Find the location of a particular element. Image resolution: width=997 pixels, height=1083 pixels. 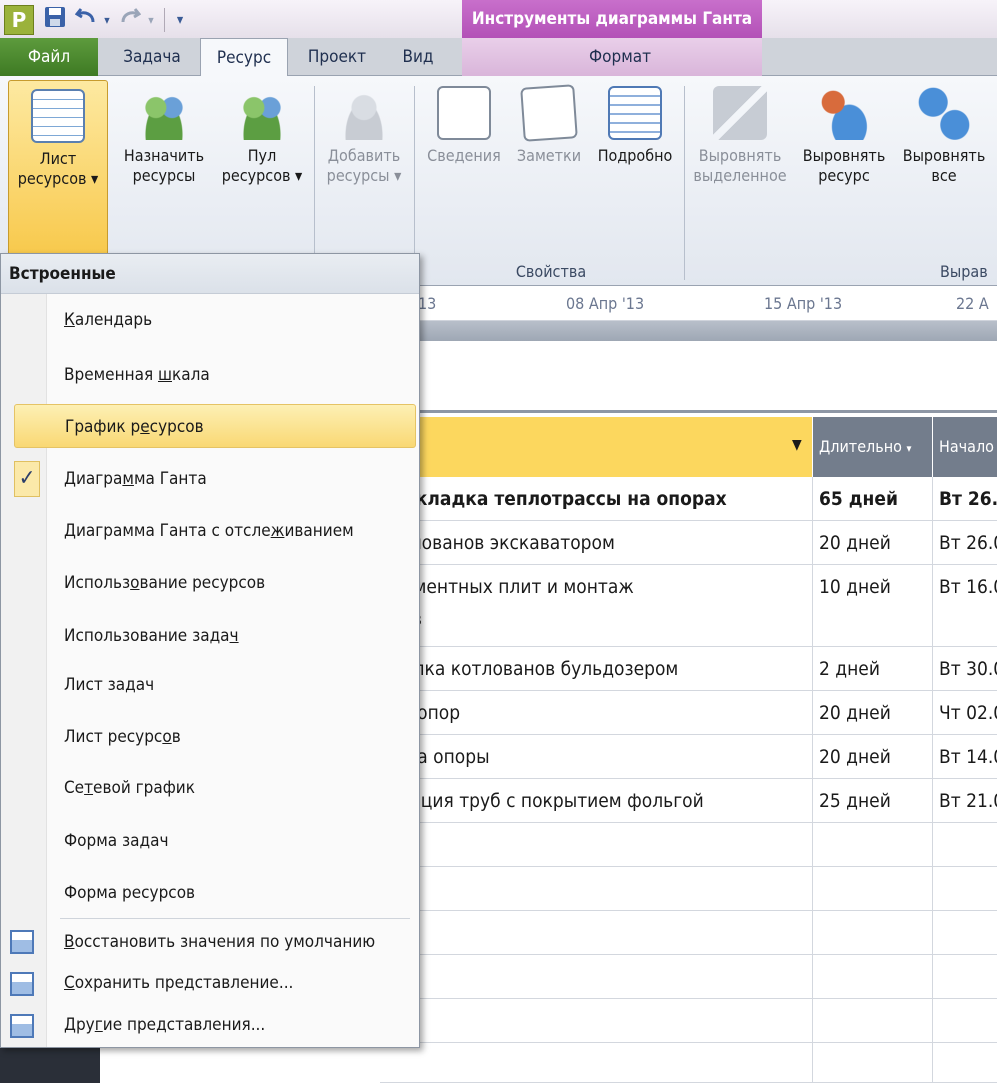

tab-task: Задача is located at coordinates (152, 57).